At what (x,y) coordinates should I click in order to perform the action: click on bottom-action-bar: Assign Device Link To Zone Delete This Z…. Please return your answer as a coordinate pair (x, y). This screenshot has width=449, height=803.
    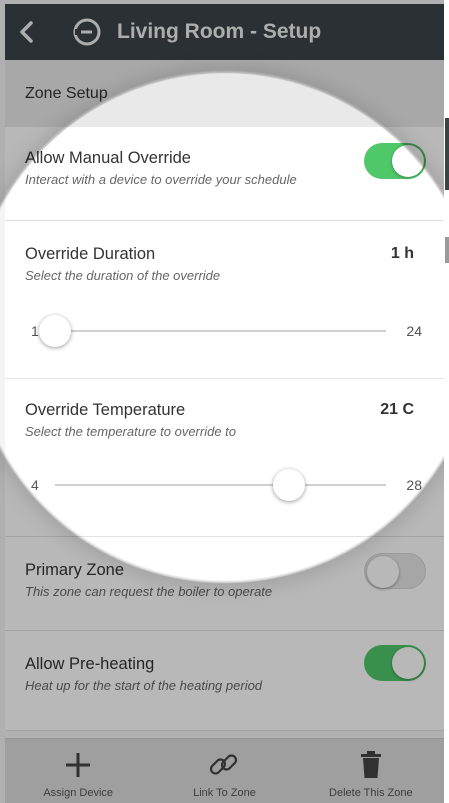
    Looking at the image, I should click on (224, 770).